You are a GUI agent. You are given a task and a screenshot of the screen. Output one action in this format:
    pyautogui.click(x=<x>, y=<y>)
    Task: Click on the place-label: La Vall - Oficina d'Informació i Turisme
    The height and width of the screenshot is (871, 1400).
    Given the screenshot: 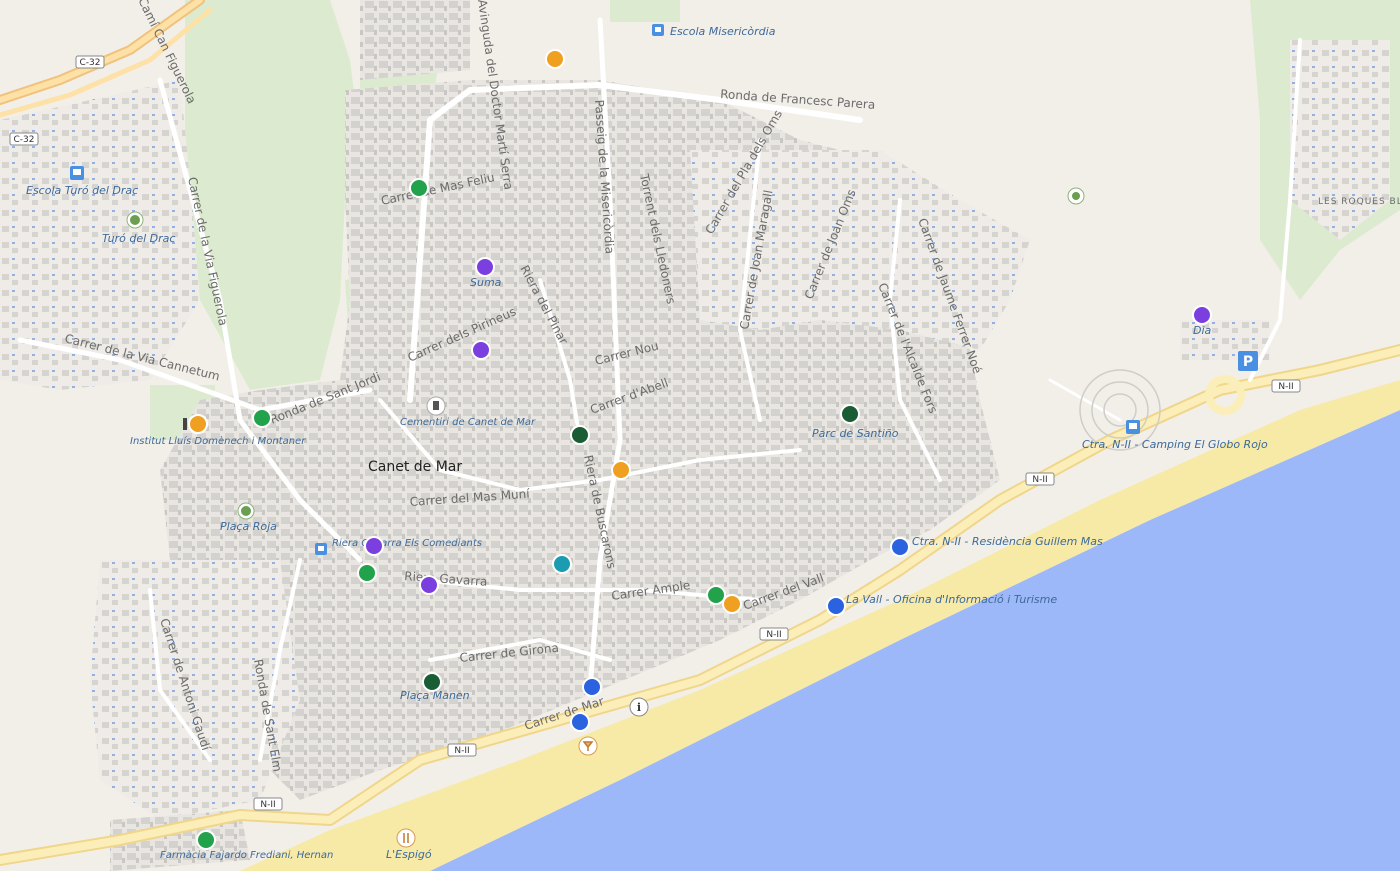 What is the action you would take?
    pyautogui.click(x=951, y=599)
    